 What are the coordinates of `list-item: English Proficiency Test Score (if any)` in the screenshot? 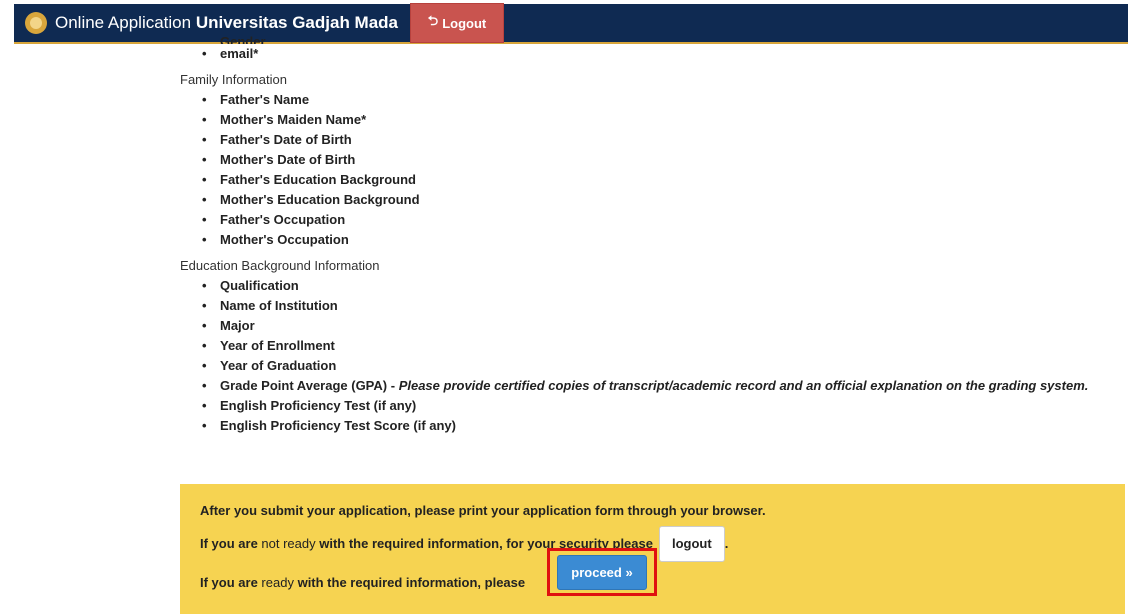 It's located at (663, 426).